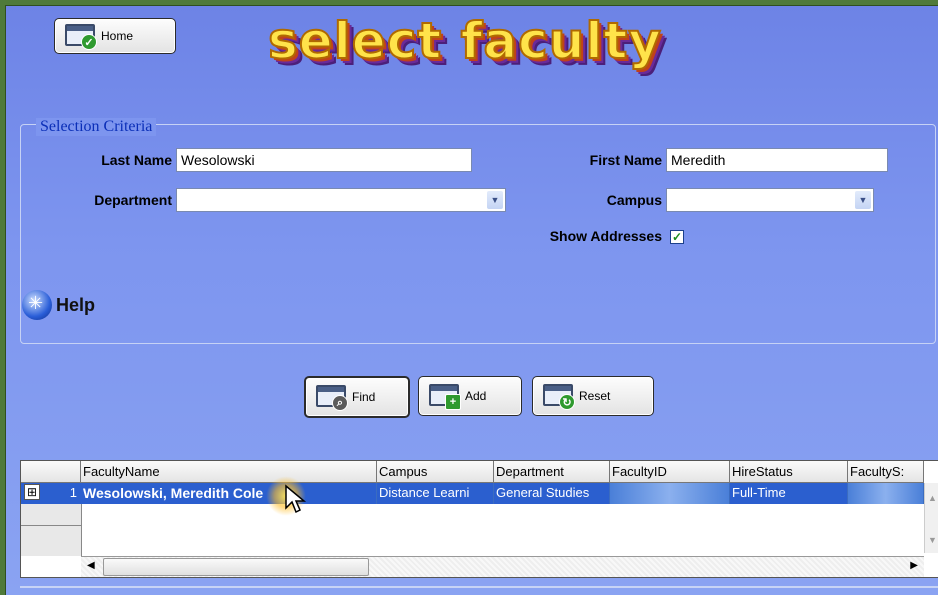  What do you see at coordinates (76, 304) in the screenshot?
I see `help-label: Help` at bounding box center [76, 304].